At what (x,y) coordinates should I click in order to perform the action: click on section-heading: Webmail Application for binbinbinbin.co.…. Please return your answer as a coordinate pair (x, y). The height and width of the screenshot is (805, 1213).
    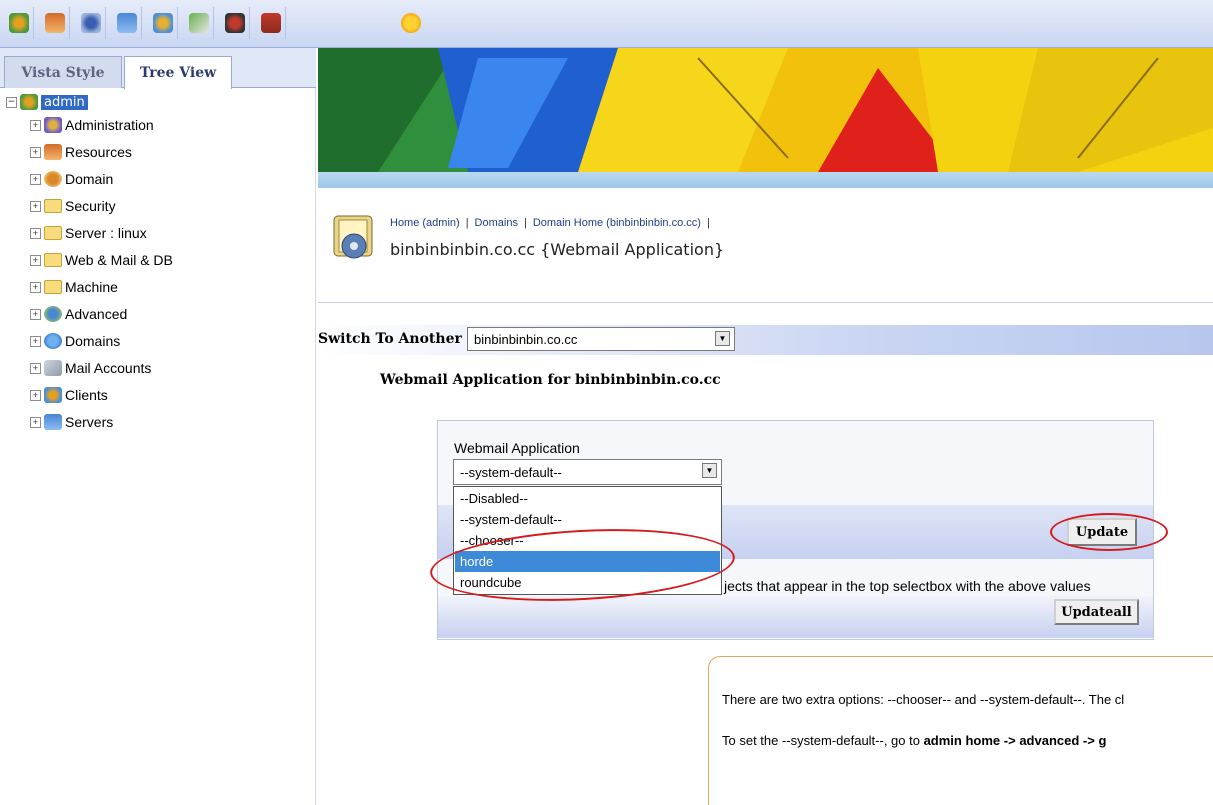
    Looking at the image, I should click on (550, 380).